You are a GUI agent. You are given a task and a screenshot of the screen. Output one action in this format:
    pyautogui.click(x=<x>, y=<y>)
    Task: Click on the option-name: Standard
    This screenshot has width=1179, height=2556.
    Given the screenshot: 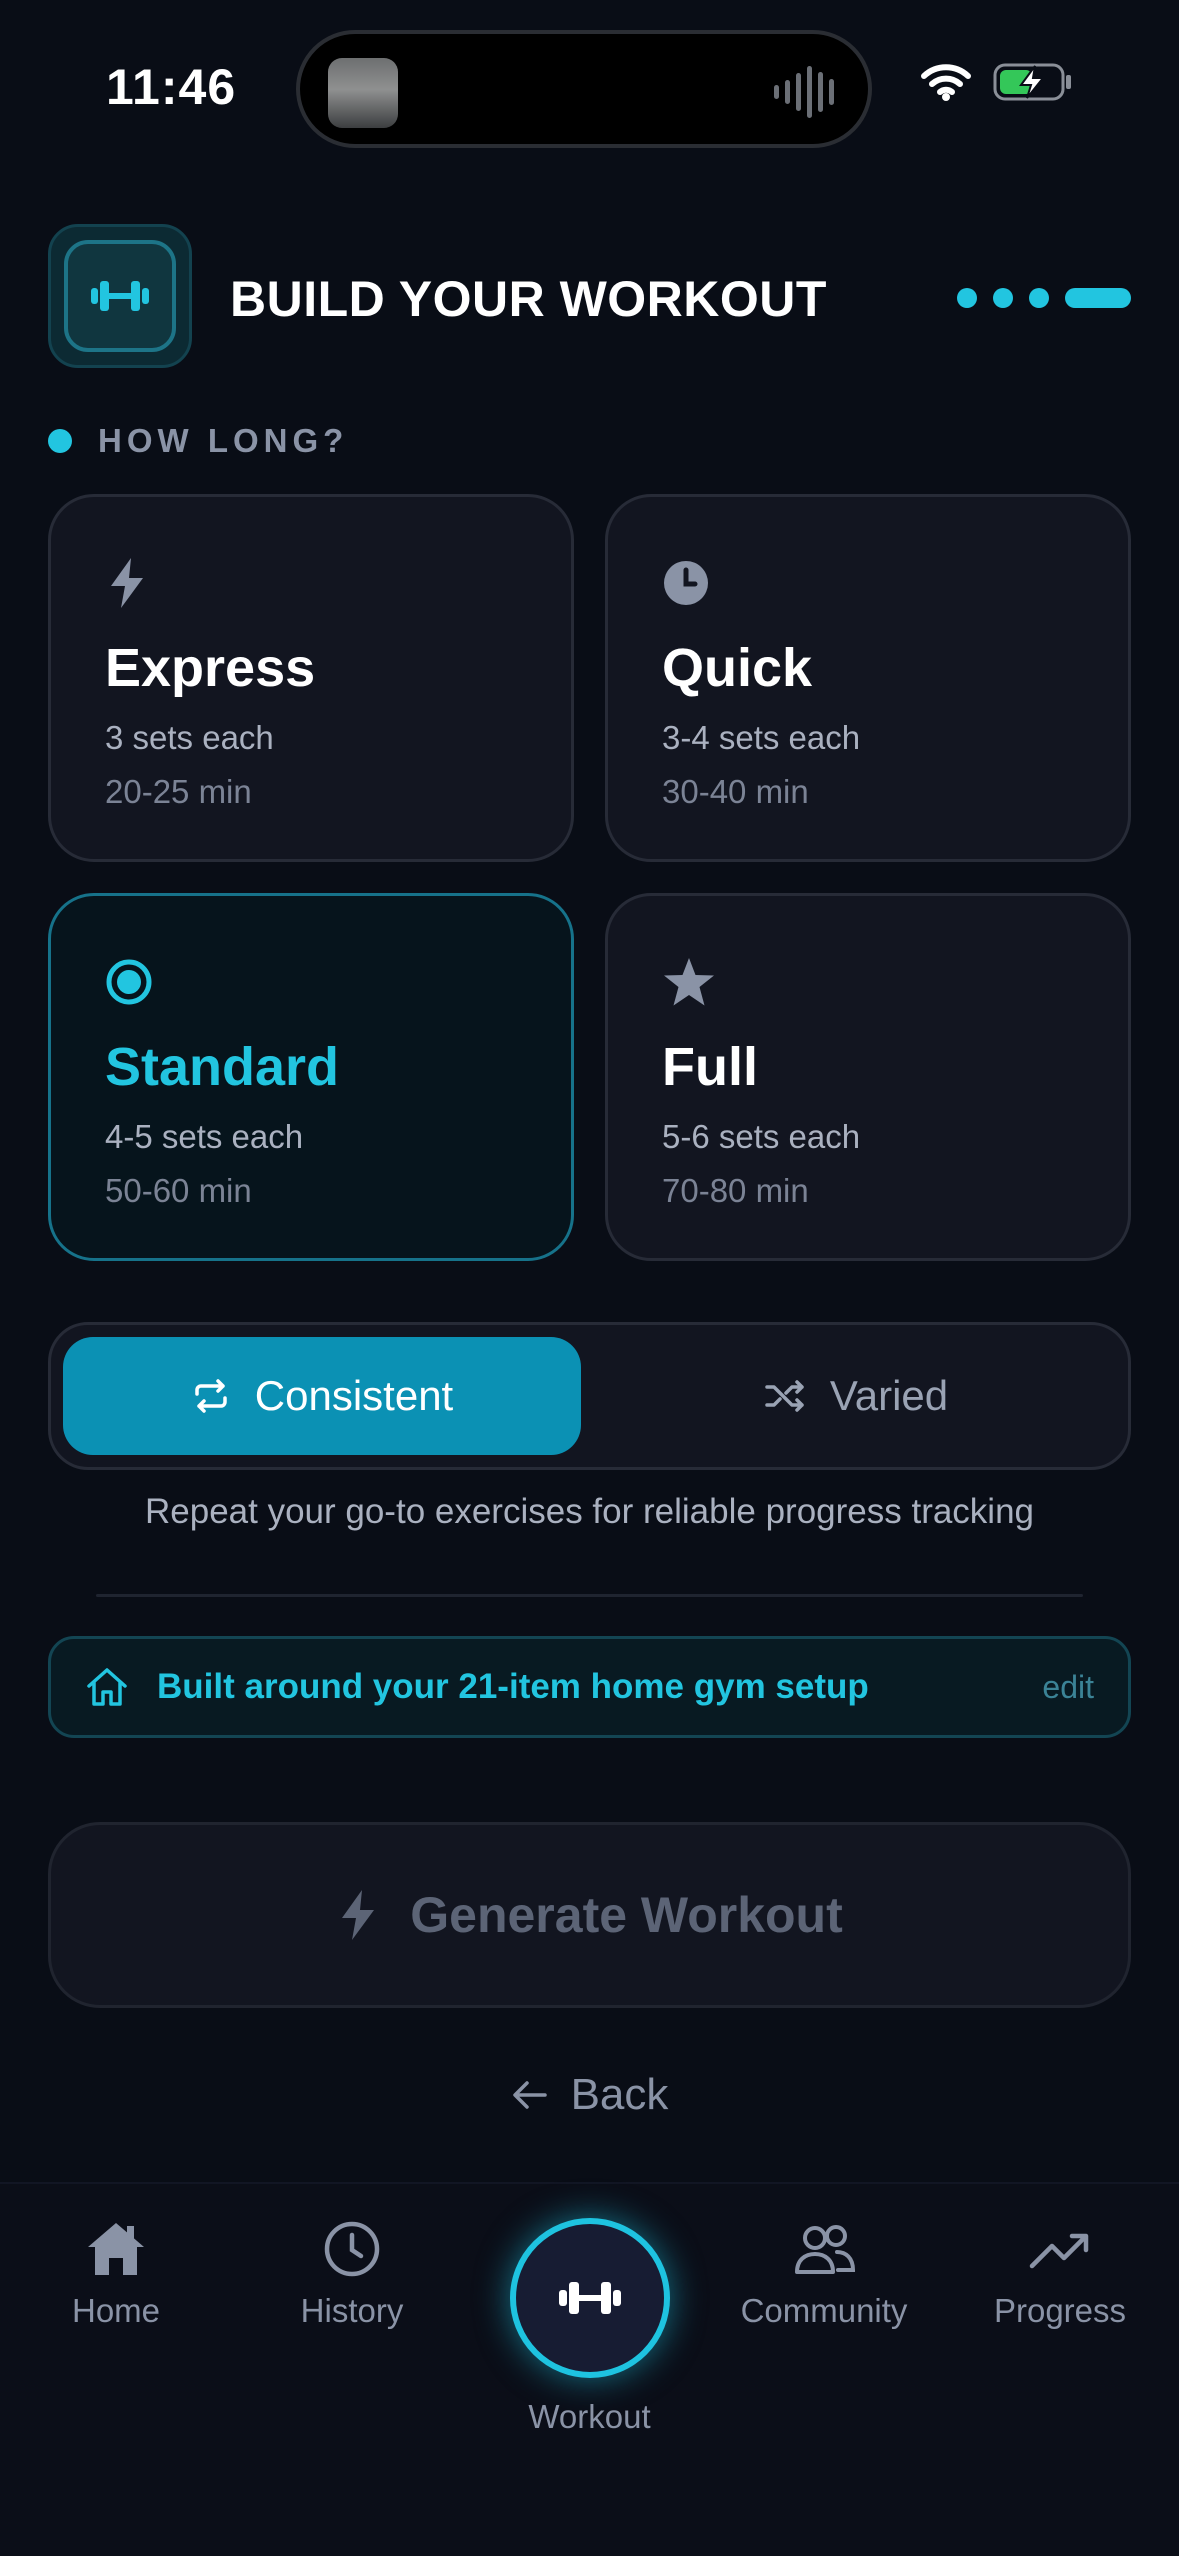 What is the action you would take?
    pyautogui.click(x=222, y=1067)
    